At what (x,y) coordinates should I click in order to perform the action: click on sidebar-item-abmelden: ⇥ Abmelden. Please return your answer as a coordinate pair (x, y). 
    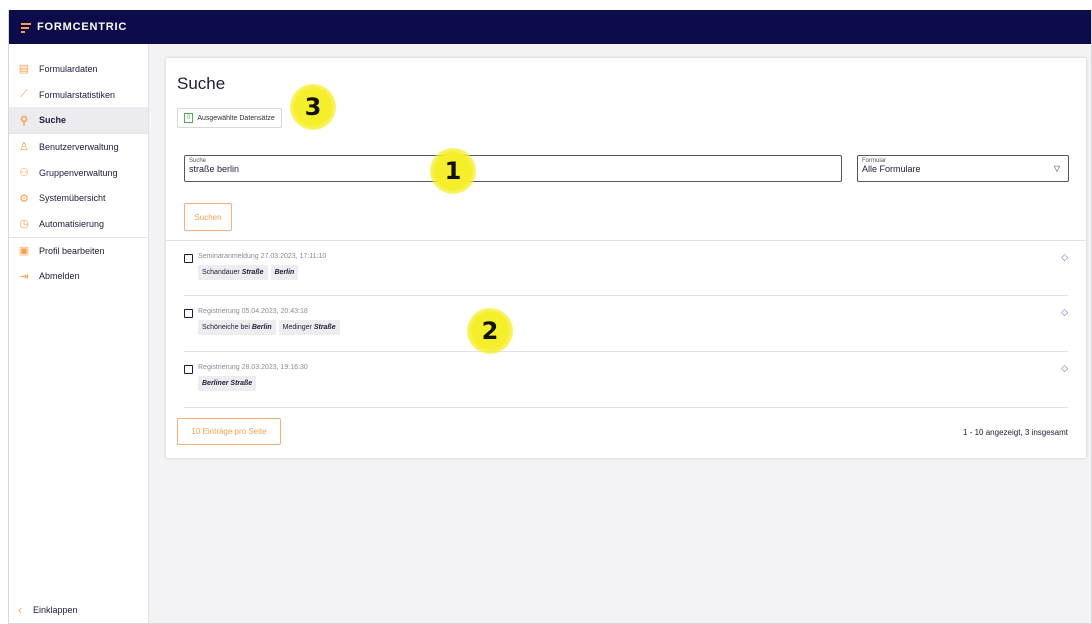
    Looking at the image, I should click on (78, 277).